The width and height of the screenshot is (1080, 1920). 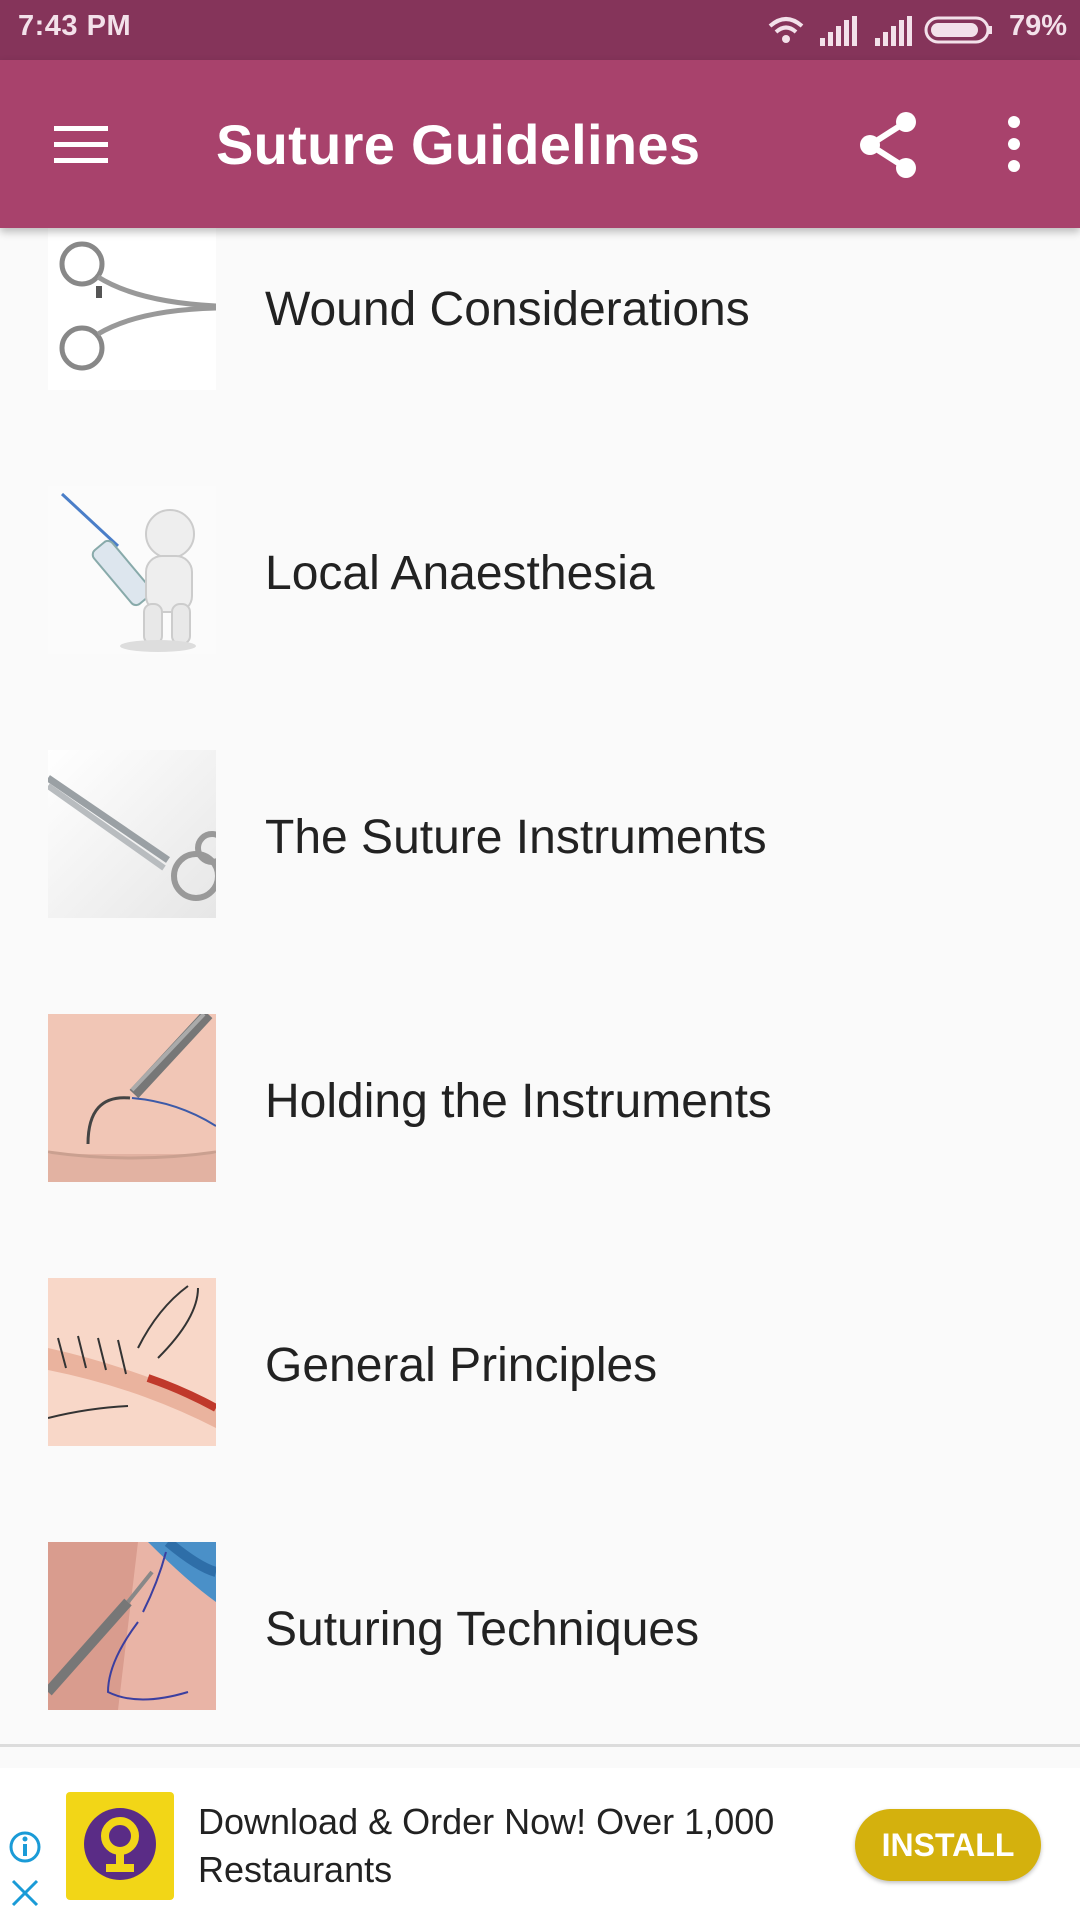 What do you see at coordinates (132, 1098) in the screenshot?
I see `needle-on-skin-image` at bounding box center [132, 1098].